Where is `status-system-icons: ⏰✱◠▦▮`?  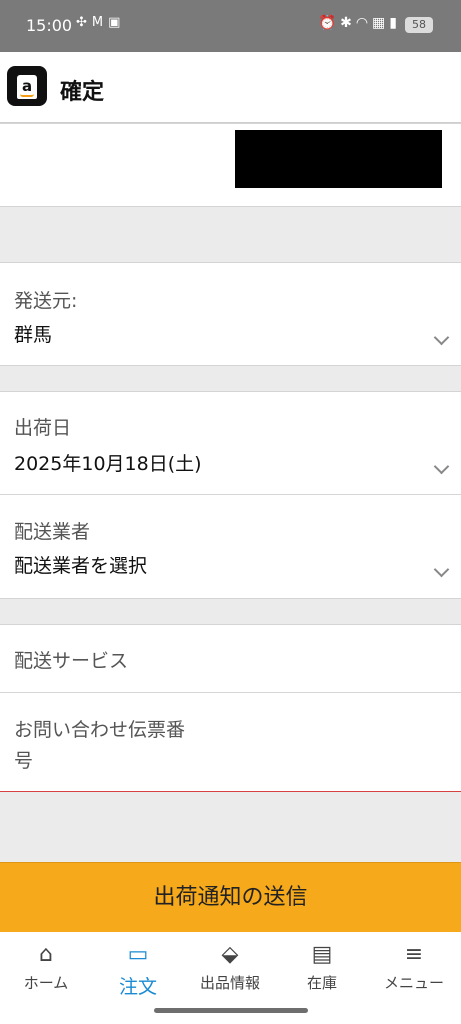 status-system-icons: ⏰✱◠▦▮ is located at coordinates (360, 23).